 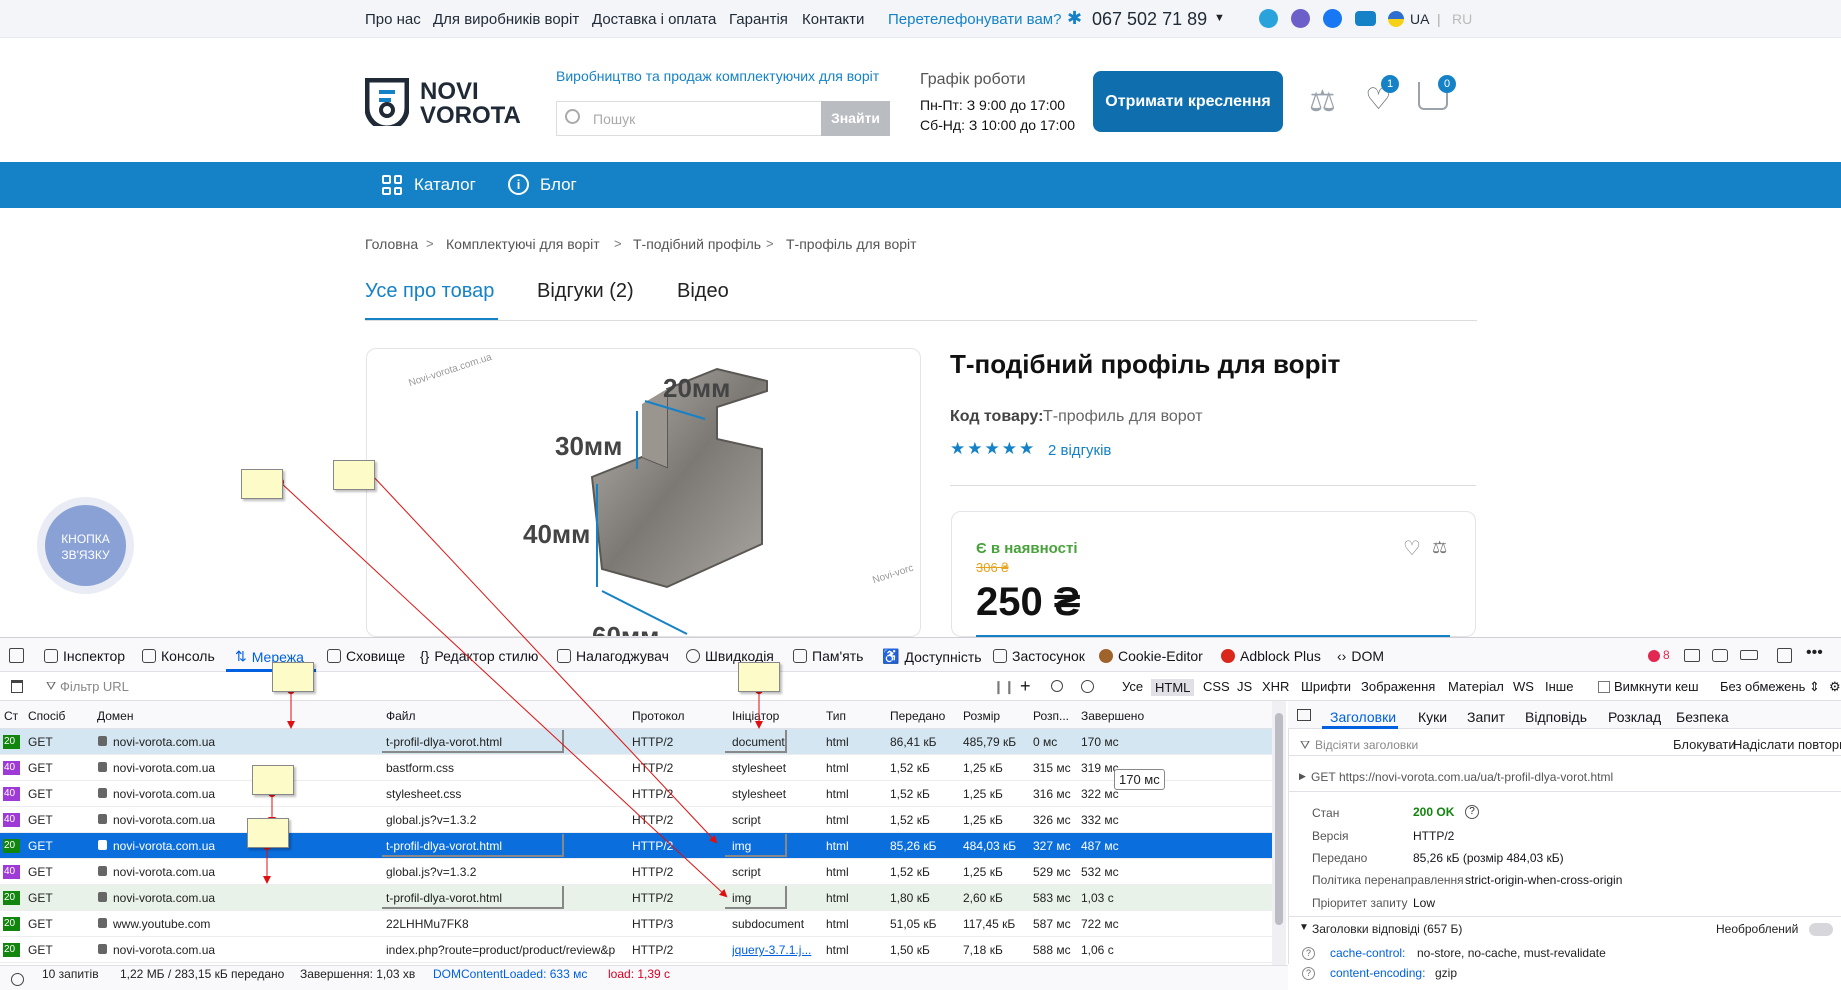 What do you see at coordinates (1704, 744) in the screenshot?
I see `block-button: Блокувати` at bounding box center [1704, 744].